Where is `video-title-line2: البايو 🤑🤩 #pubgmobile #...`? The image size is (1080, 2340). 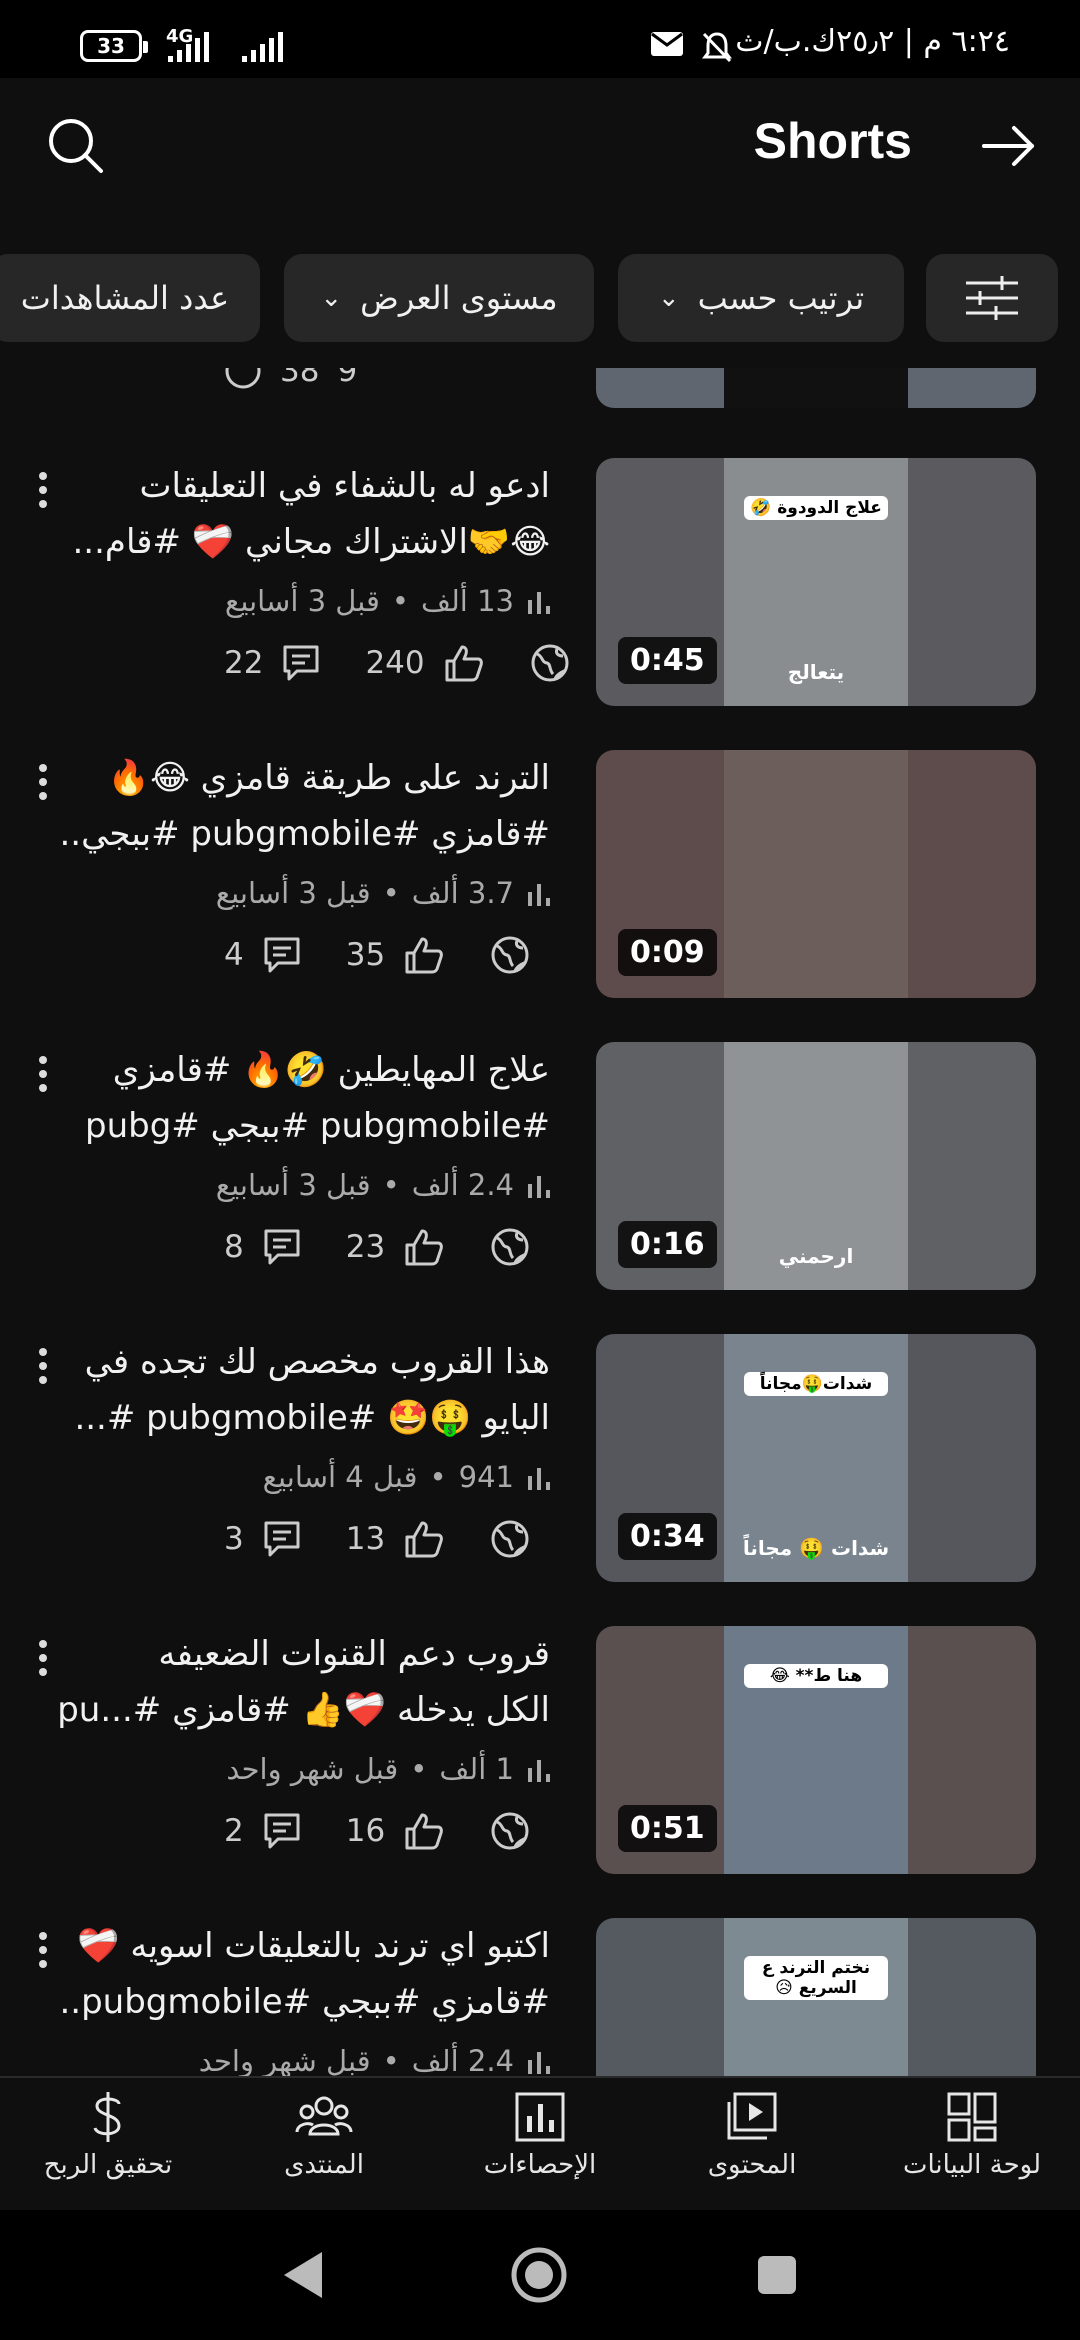 video-title-line2: البايو 🤑🤩 #pubgmobile #... is located at coordinates (312, 1418).